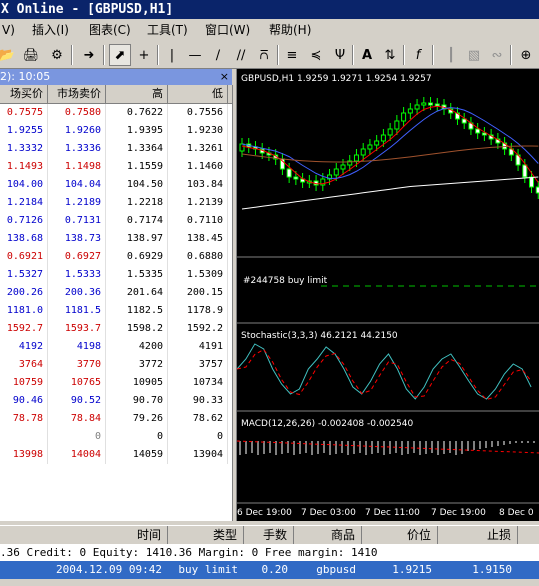  I want to click on table-row: 1592.7 1593.7 1598.2 1592.2, so click(116, 329).